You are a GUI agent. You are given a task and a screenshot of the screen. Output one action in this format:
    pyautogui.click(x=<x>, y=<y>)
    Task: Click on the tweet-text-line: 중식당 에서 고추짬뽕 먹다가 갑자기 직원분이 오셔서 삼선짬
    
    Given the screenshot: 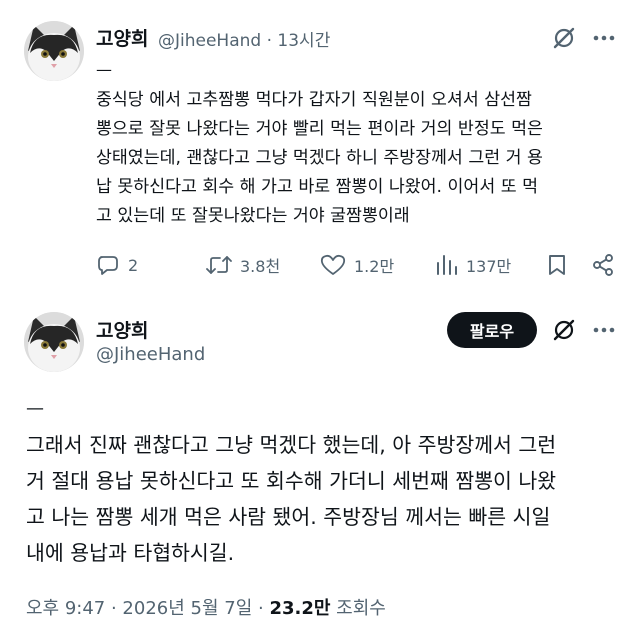 What is the action you would take?
    pyautogui.click(x=314, y=100)
    